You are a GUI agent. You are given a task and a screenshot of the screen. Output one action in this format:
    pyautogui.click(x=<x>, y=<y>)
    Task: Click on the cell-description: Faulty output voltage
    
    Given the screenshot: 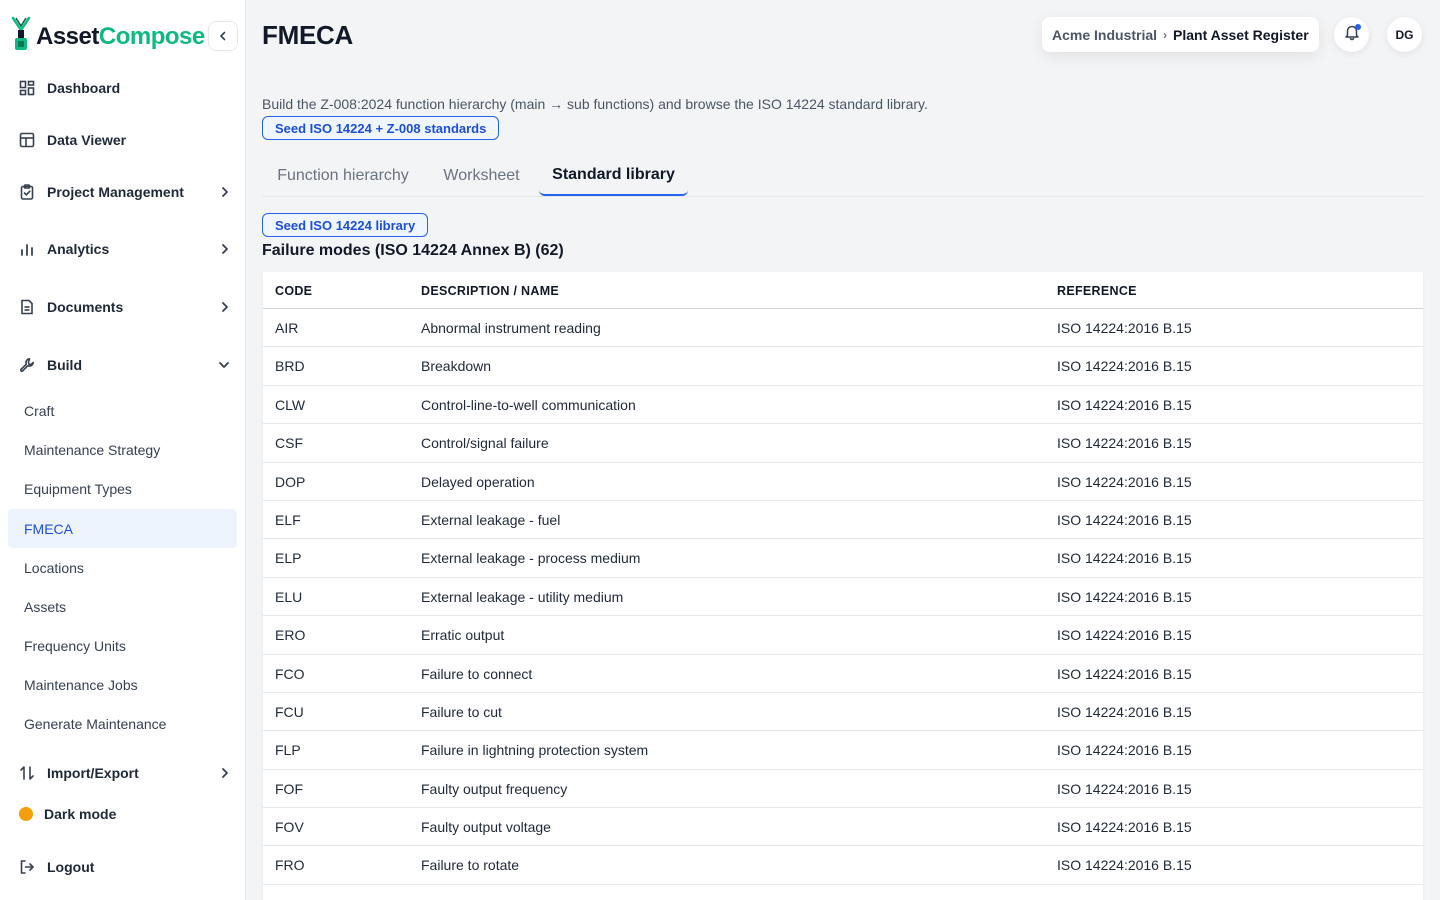 What is the action you would take?
    pyautogui.click(x=486, y=827)
    